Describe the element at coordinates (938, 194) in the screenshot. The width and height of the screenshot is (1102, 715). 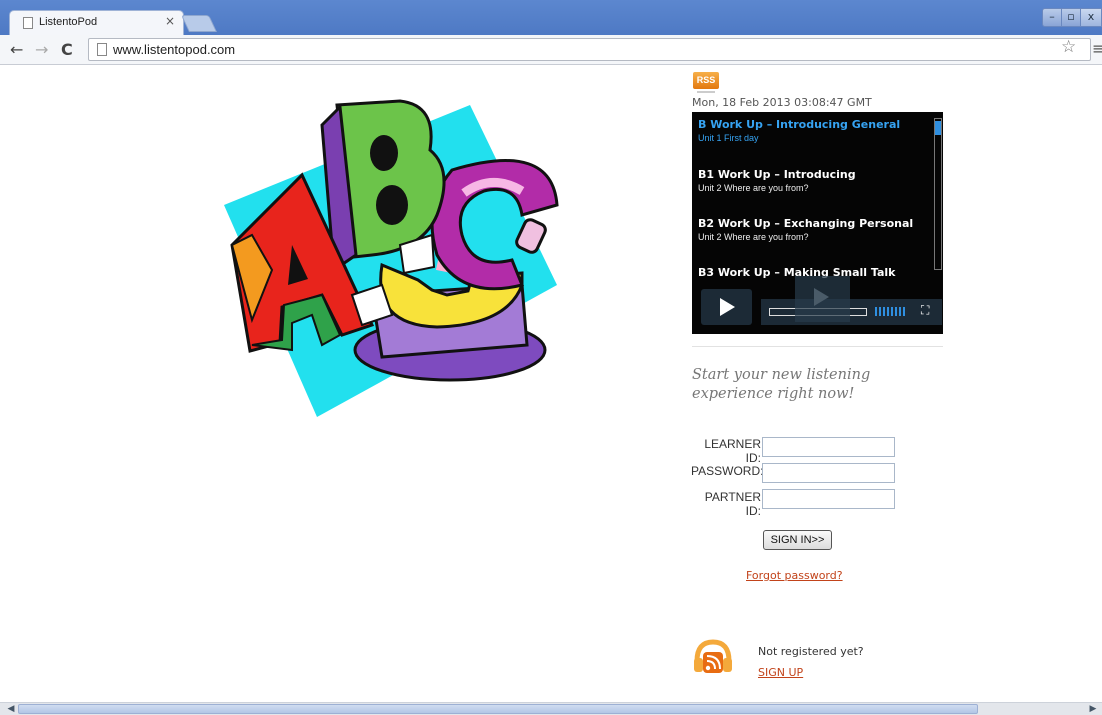
I see `playlist-scrollbar` at that location.